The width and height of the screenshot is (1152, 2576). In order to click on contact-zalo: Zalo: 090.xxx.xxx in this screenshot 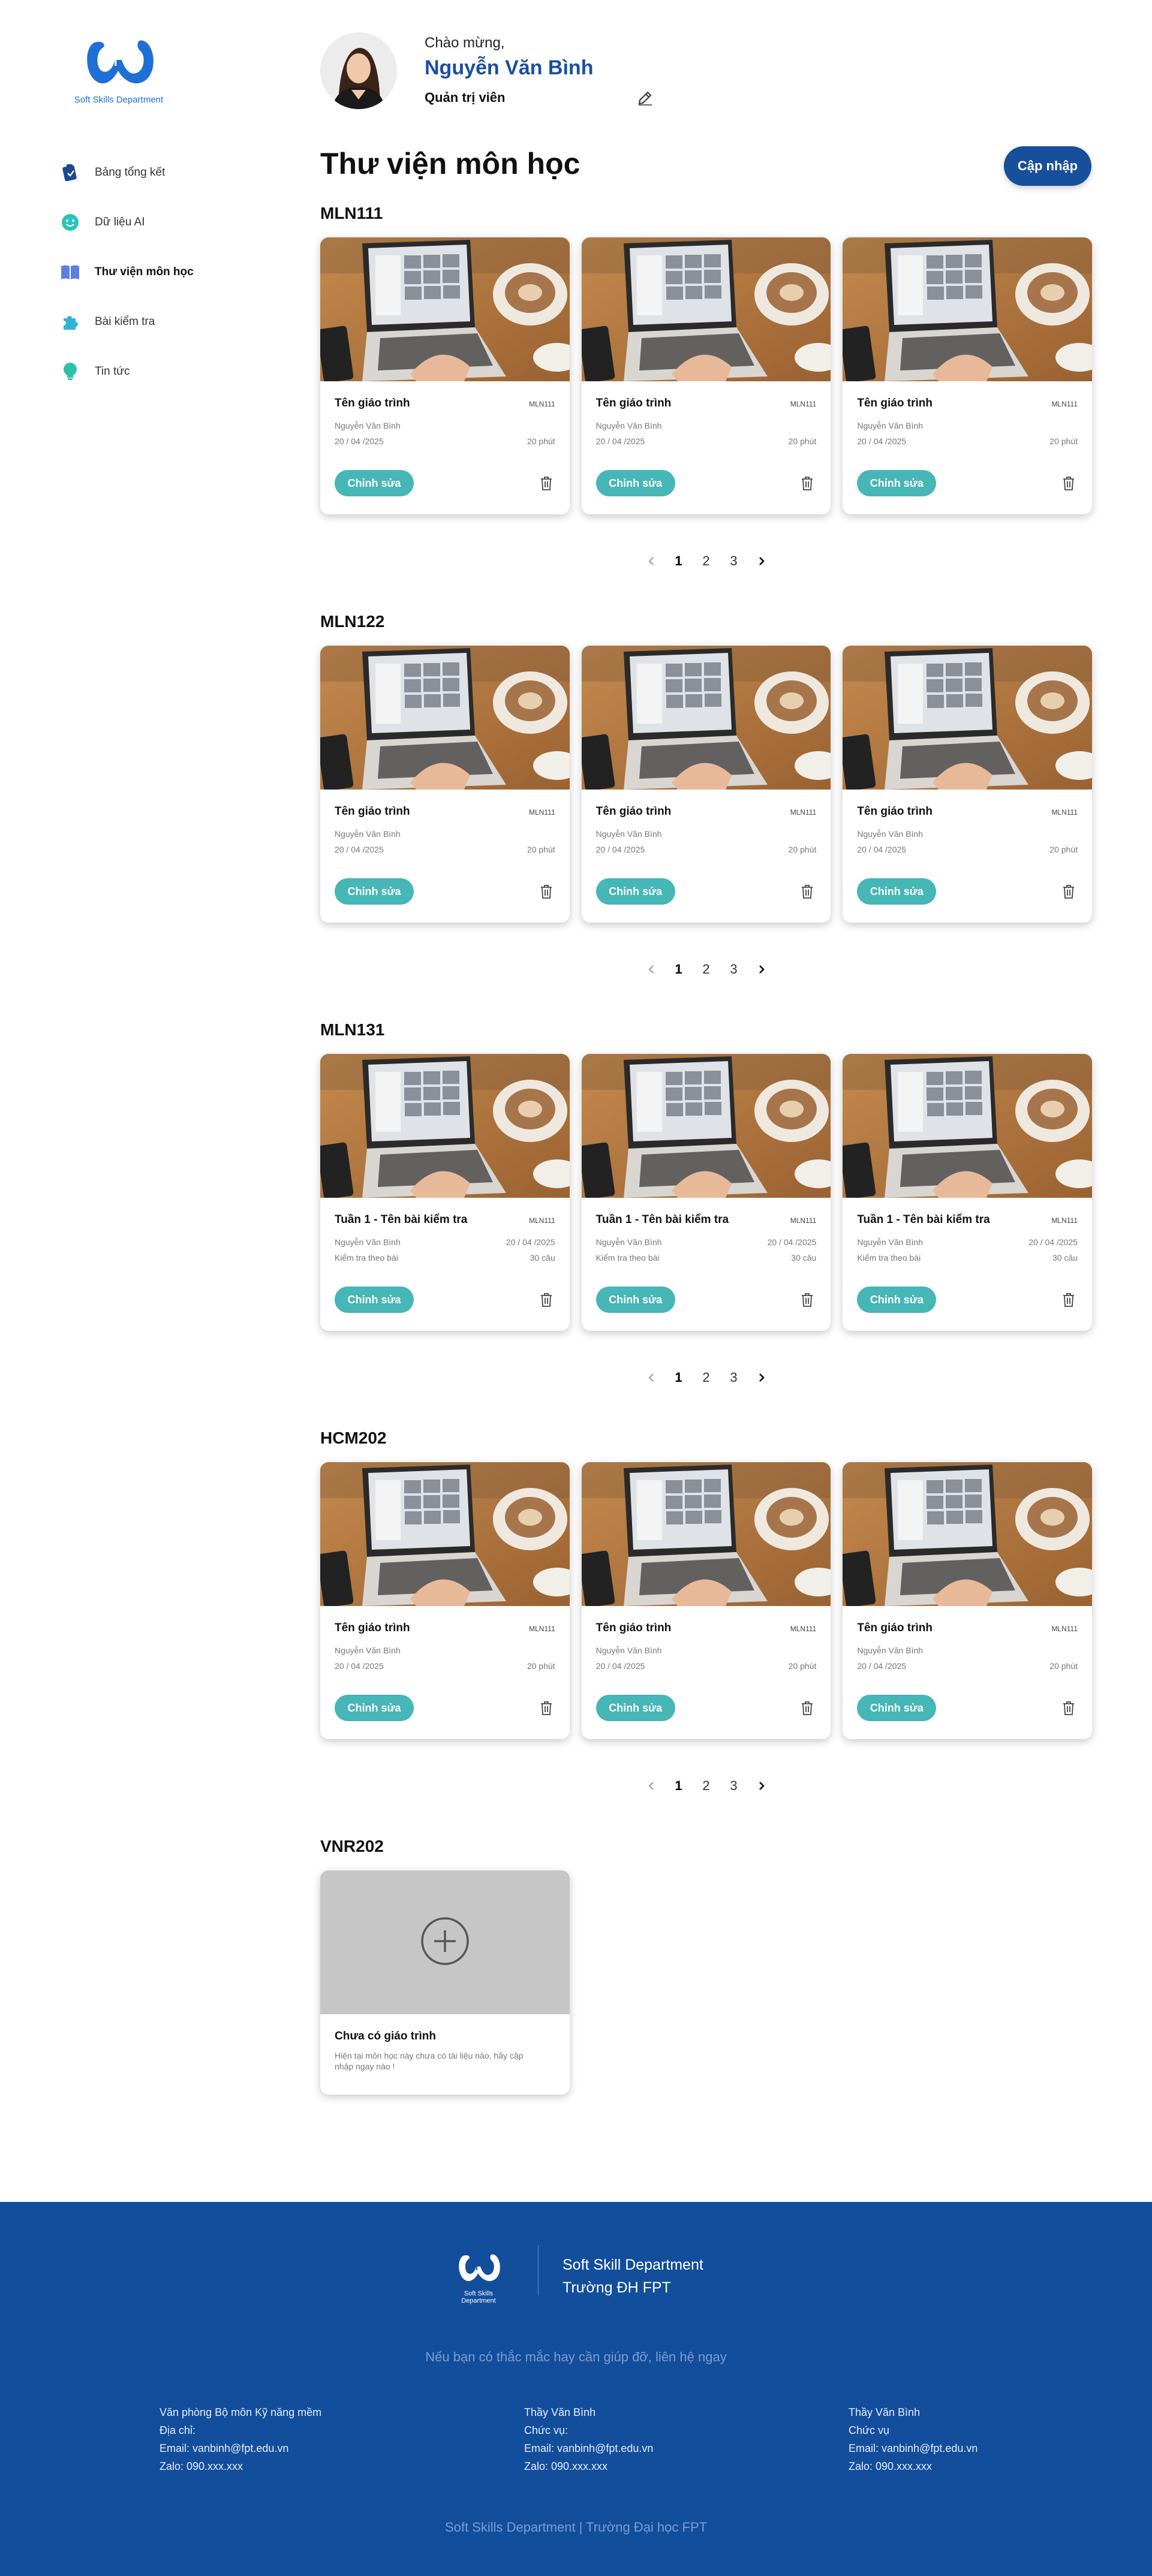, I will do `click(891, 2466)`.